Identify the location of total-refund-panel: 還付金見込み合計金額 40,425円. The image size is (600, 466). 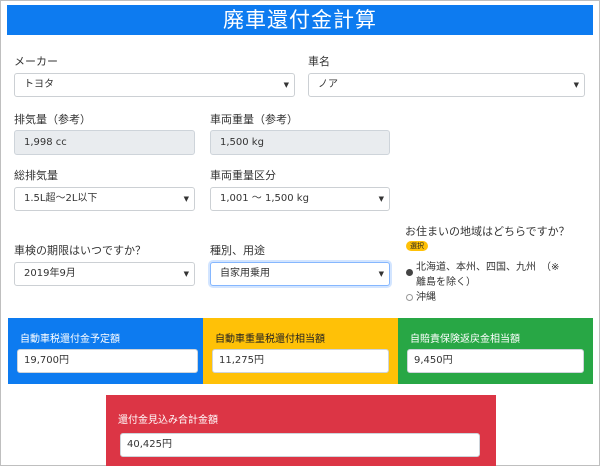
(301, 430).